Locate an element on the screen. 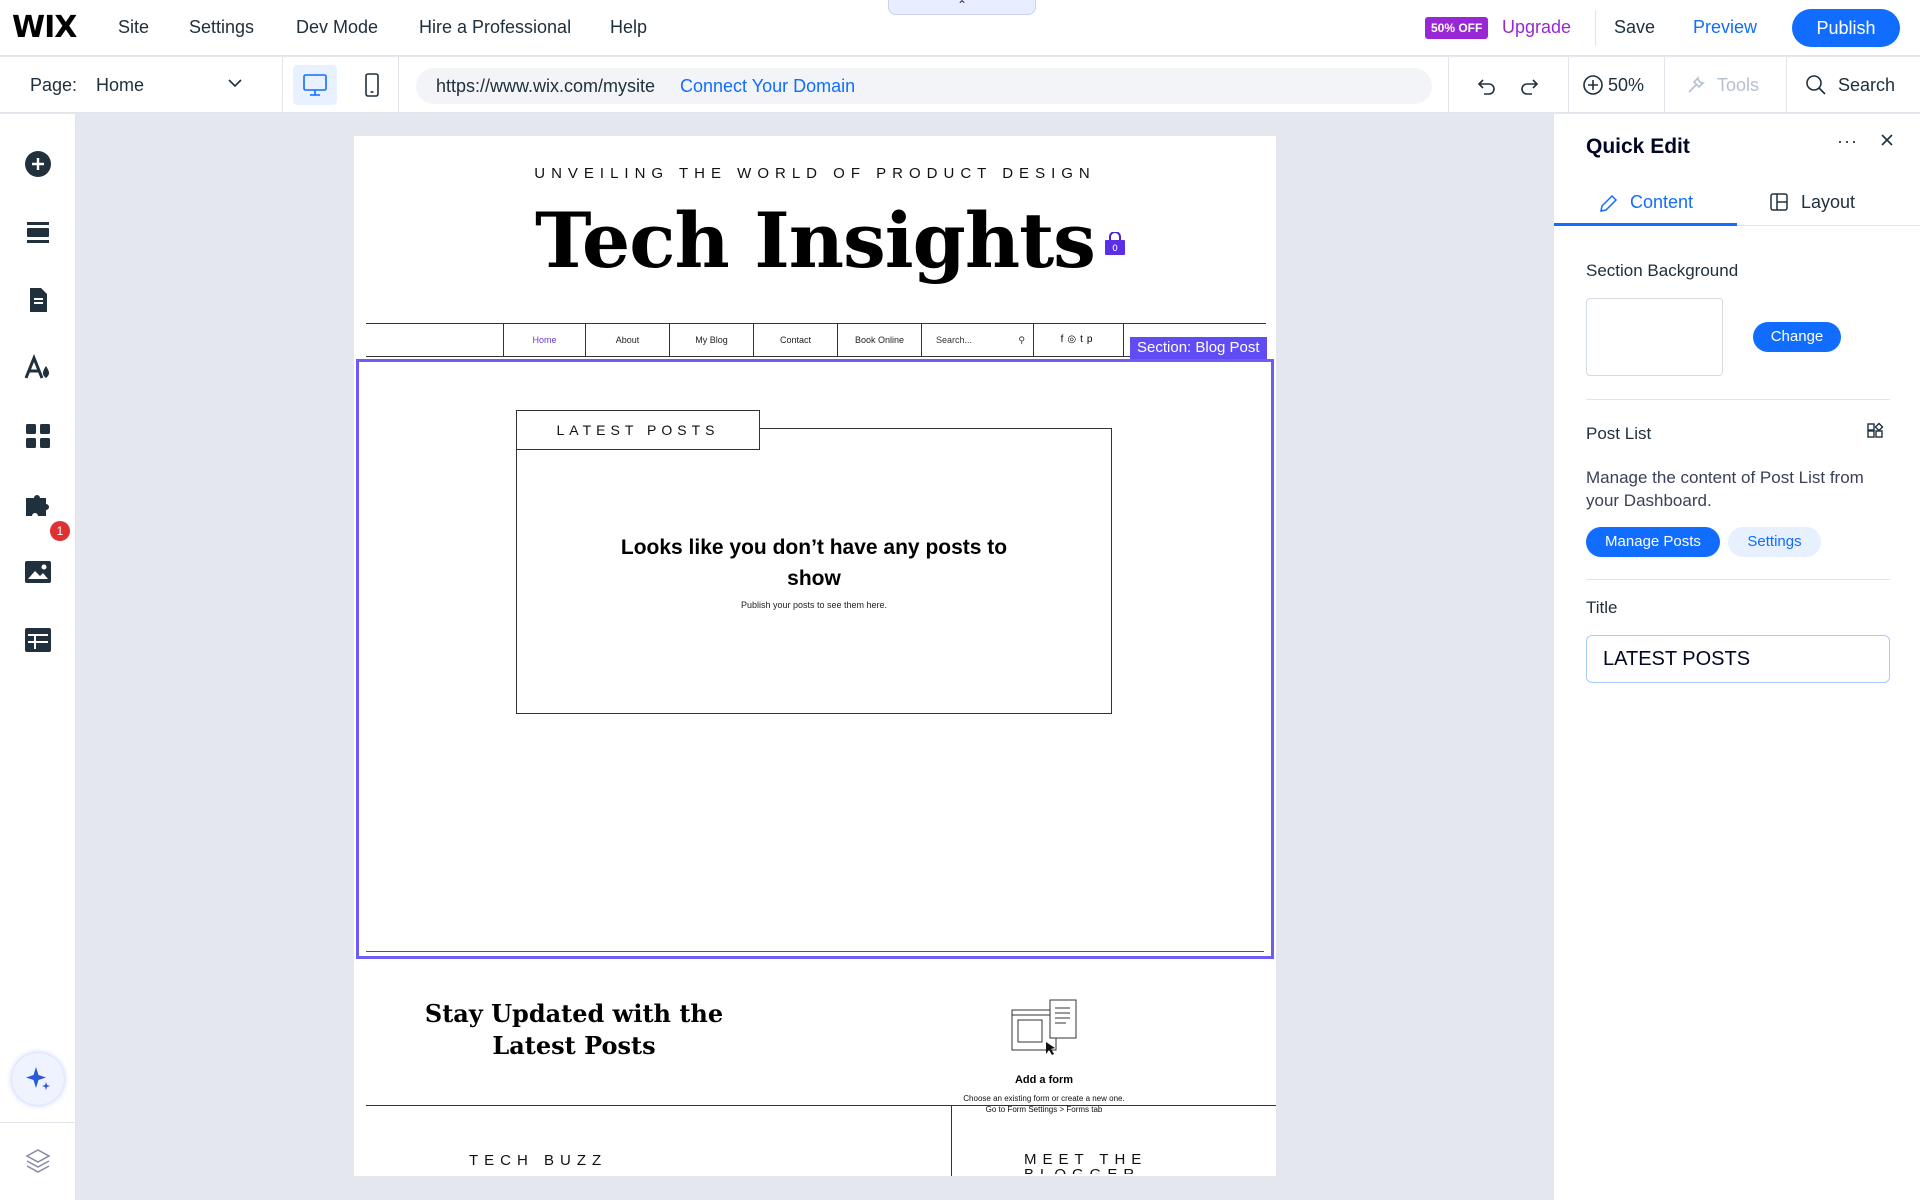 The height and width of the screenshot is (1200, 1920). site-title: Tech Insights is located at coordinates (815, 240).